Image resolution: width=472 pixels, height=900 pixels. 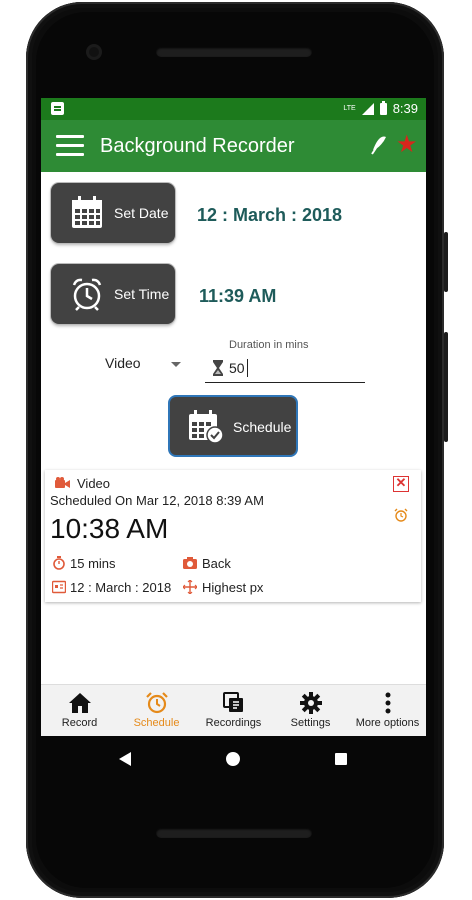 I want to click on bottom-speaker, so click(x=234, y=833).